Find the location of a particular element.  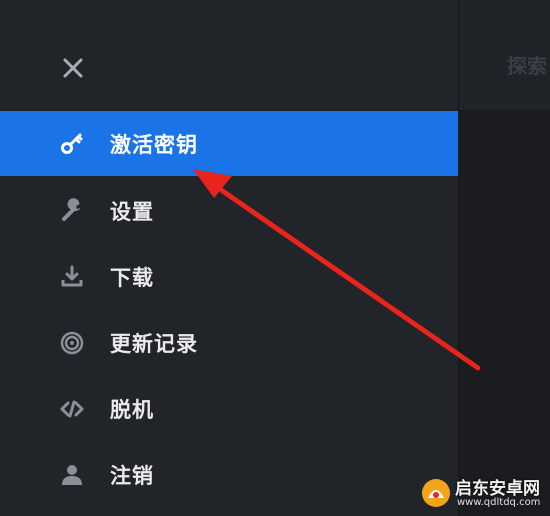

watermark-name: 启东安卓网 is located at coordinates (497, 489).